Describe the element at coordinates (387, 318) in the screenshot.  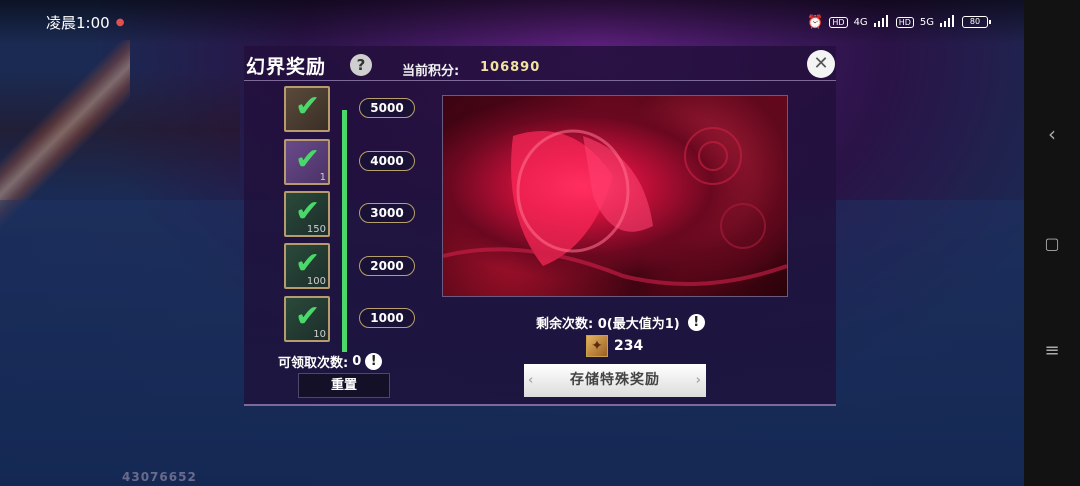
I see `threshold-badge: 1000` at that location.